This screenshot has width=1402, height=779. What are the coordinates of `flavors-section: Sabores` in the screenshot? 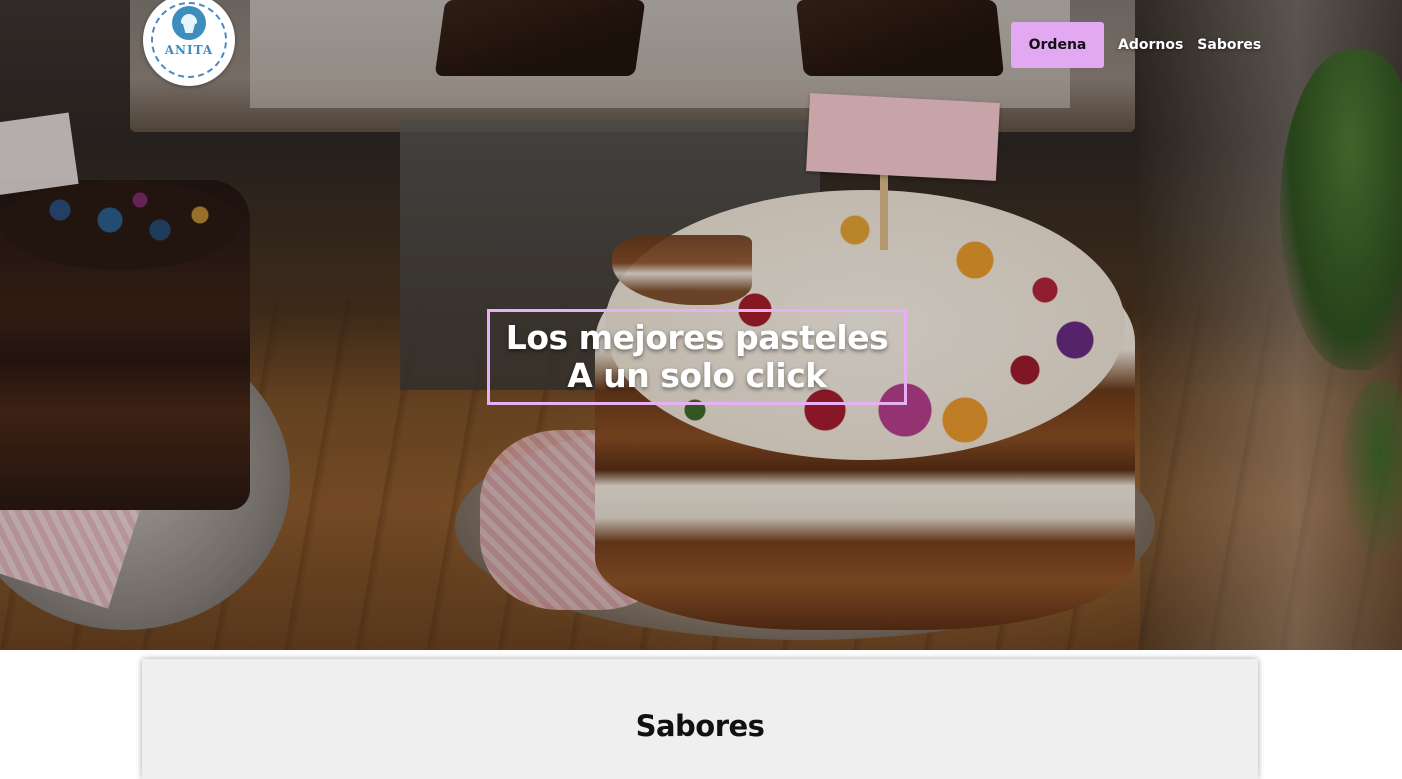 It's located at (700, 719).